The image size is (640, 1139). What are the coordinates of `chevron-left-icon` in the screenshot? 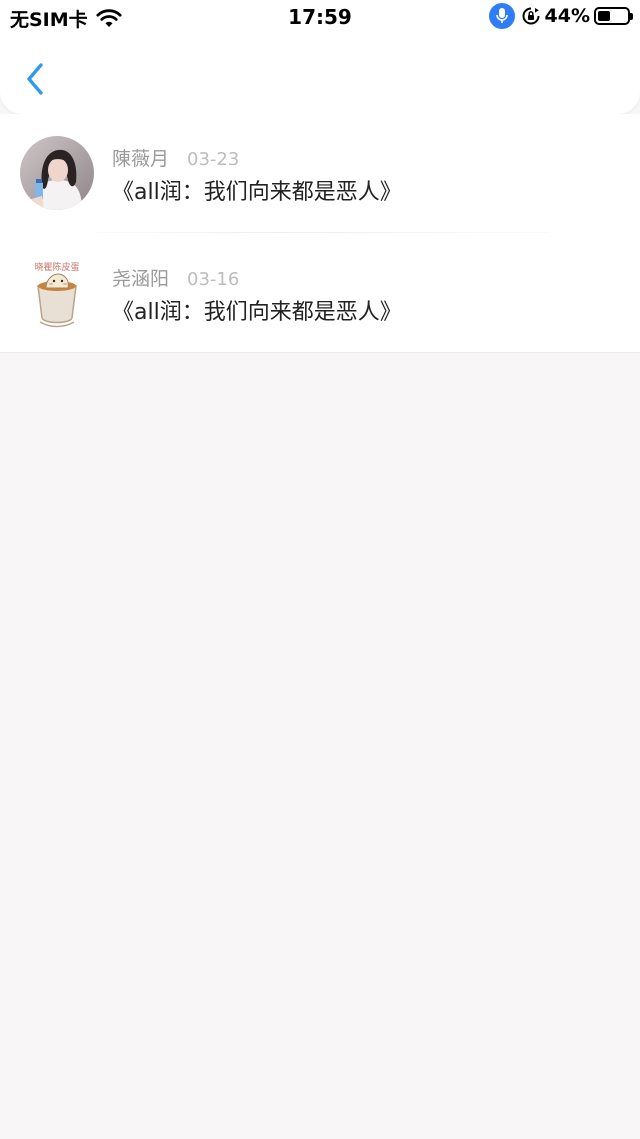 It's located at (35, 79).